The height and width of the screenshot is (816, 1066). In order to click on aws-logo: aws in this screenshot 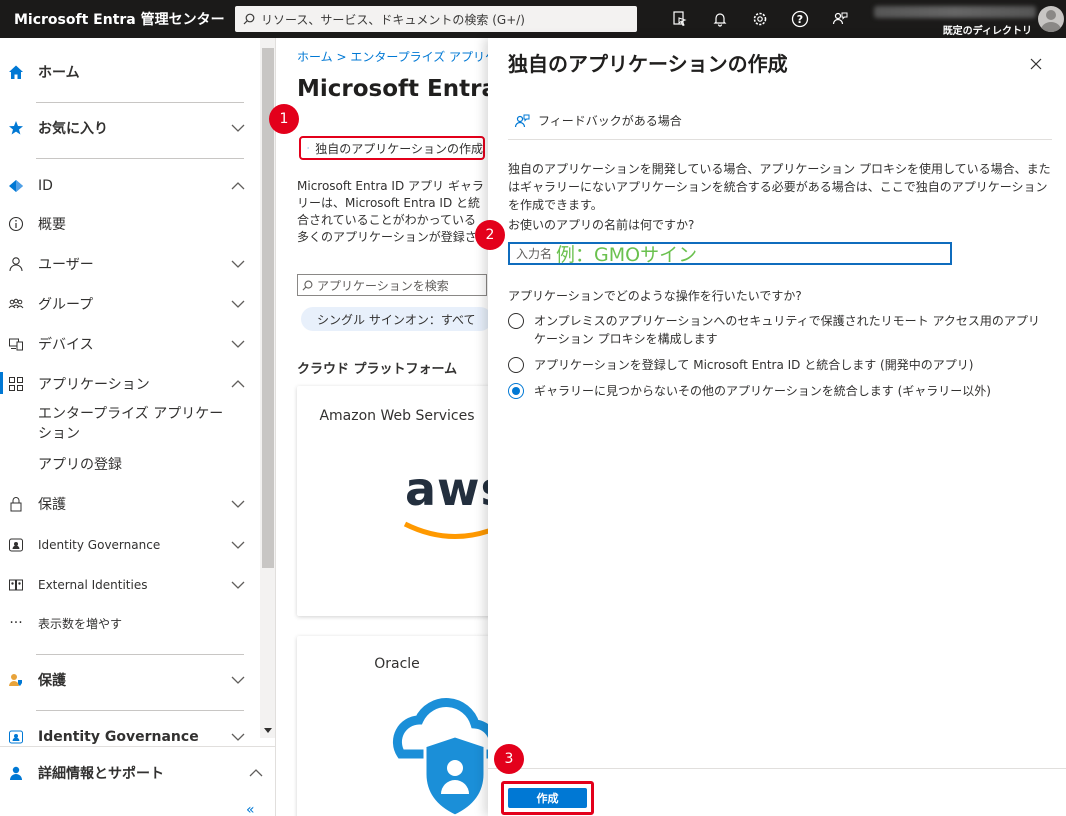, I will do `click(434, 514)`.